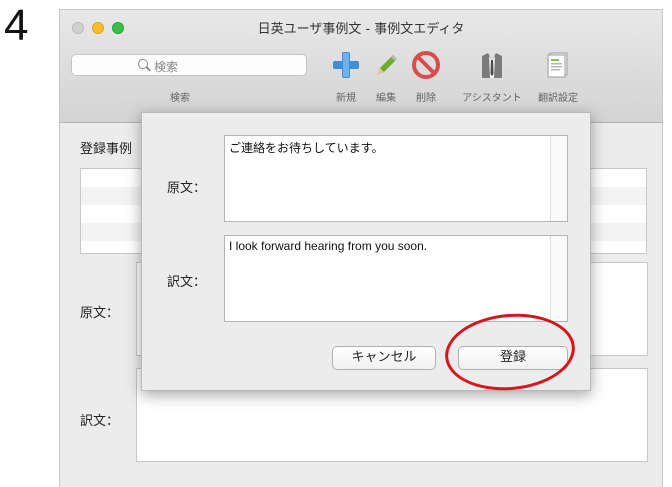 This screenshot has width=672, height=487. I want to click on translation-settings-label: 翻訳設定, so click(558, 98).